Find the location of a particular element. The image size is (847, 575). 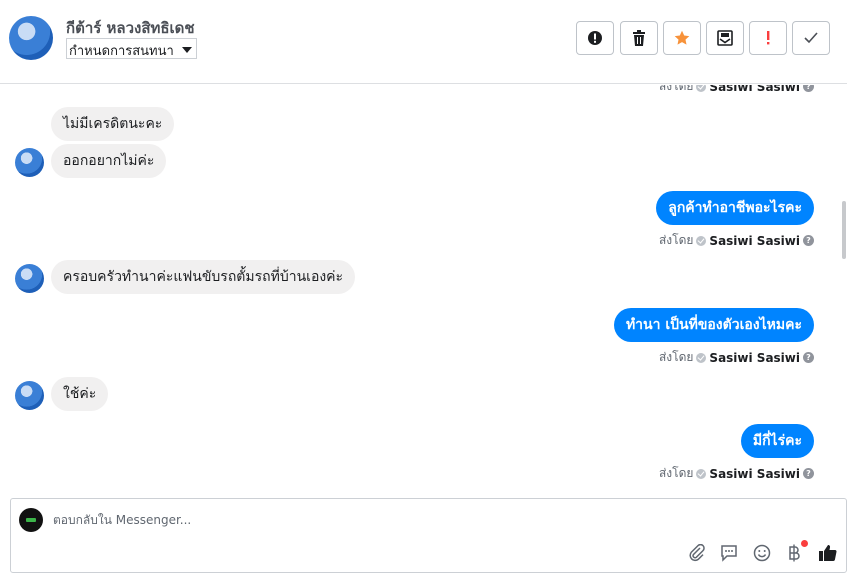

outgoing-message: มีกี่ไร่คะ is located at coordinates (777, 441).